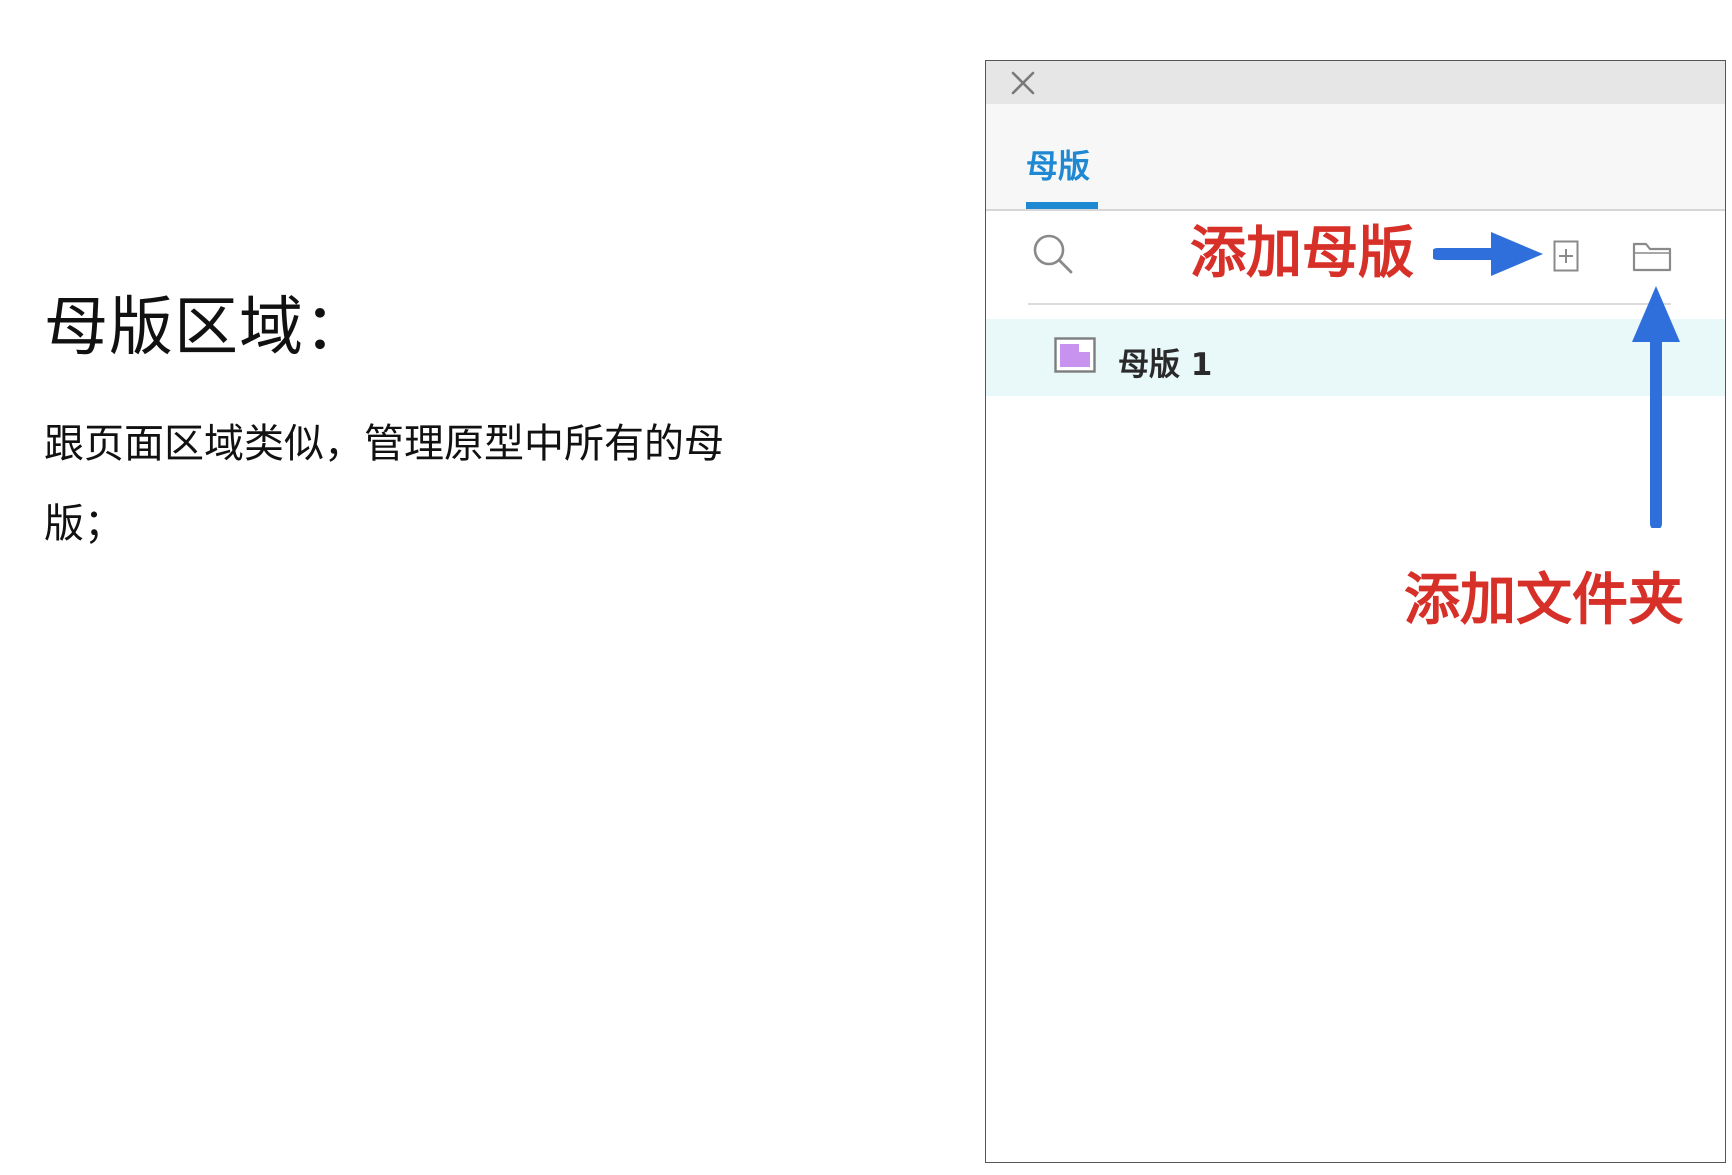 The image size is (1732, 1175). I want to click on search-icon, so click(1054, 255).